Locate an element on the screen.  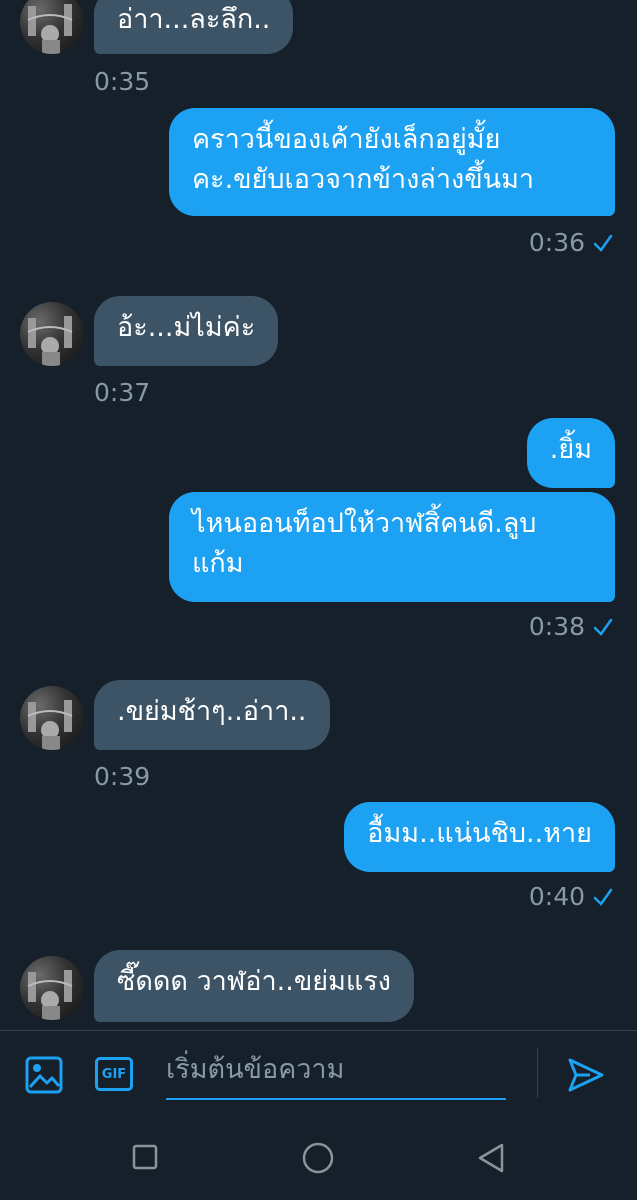
message-timestamp-row: 0:38 is located at coordinates (571, 626).